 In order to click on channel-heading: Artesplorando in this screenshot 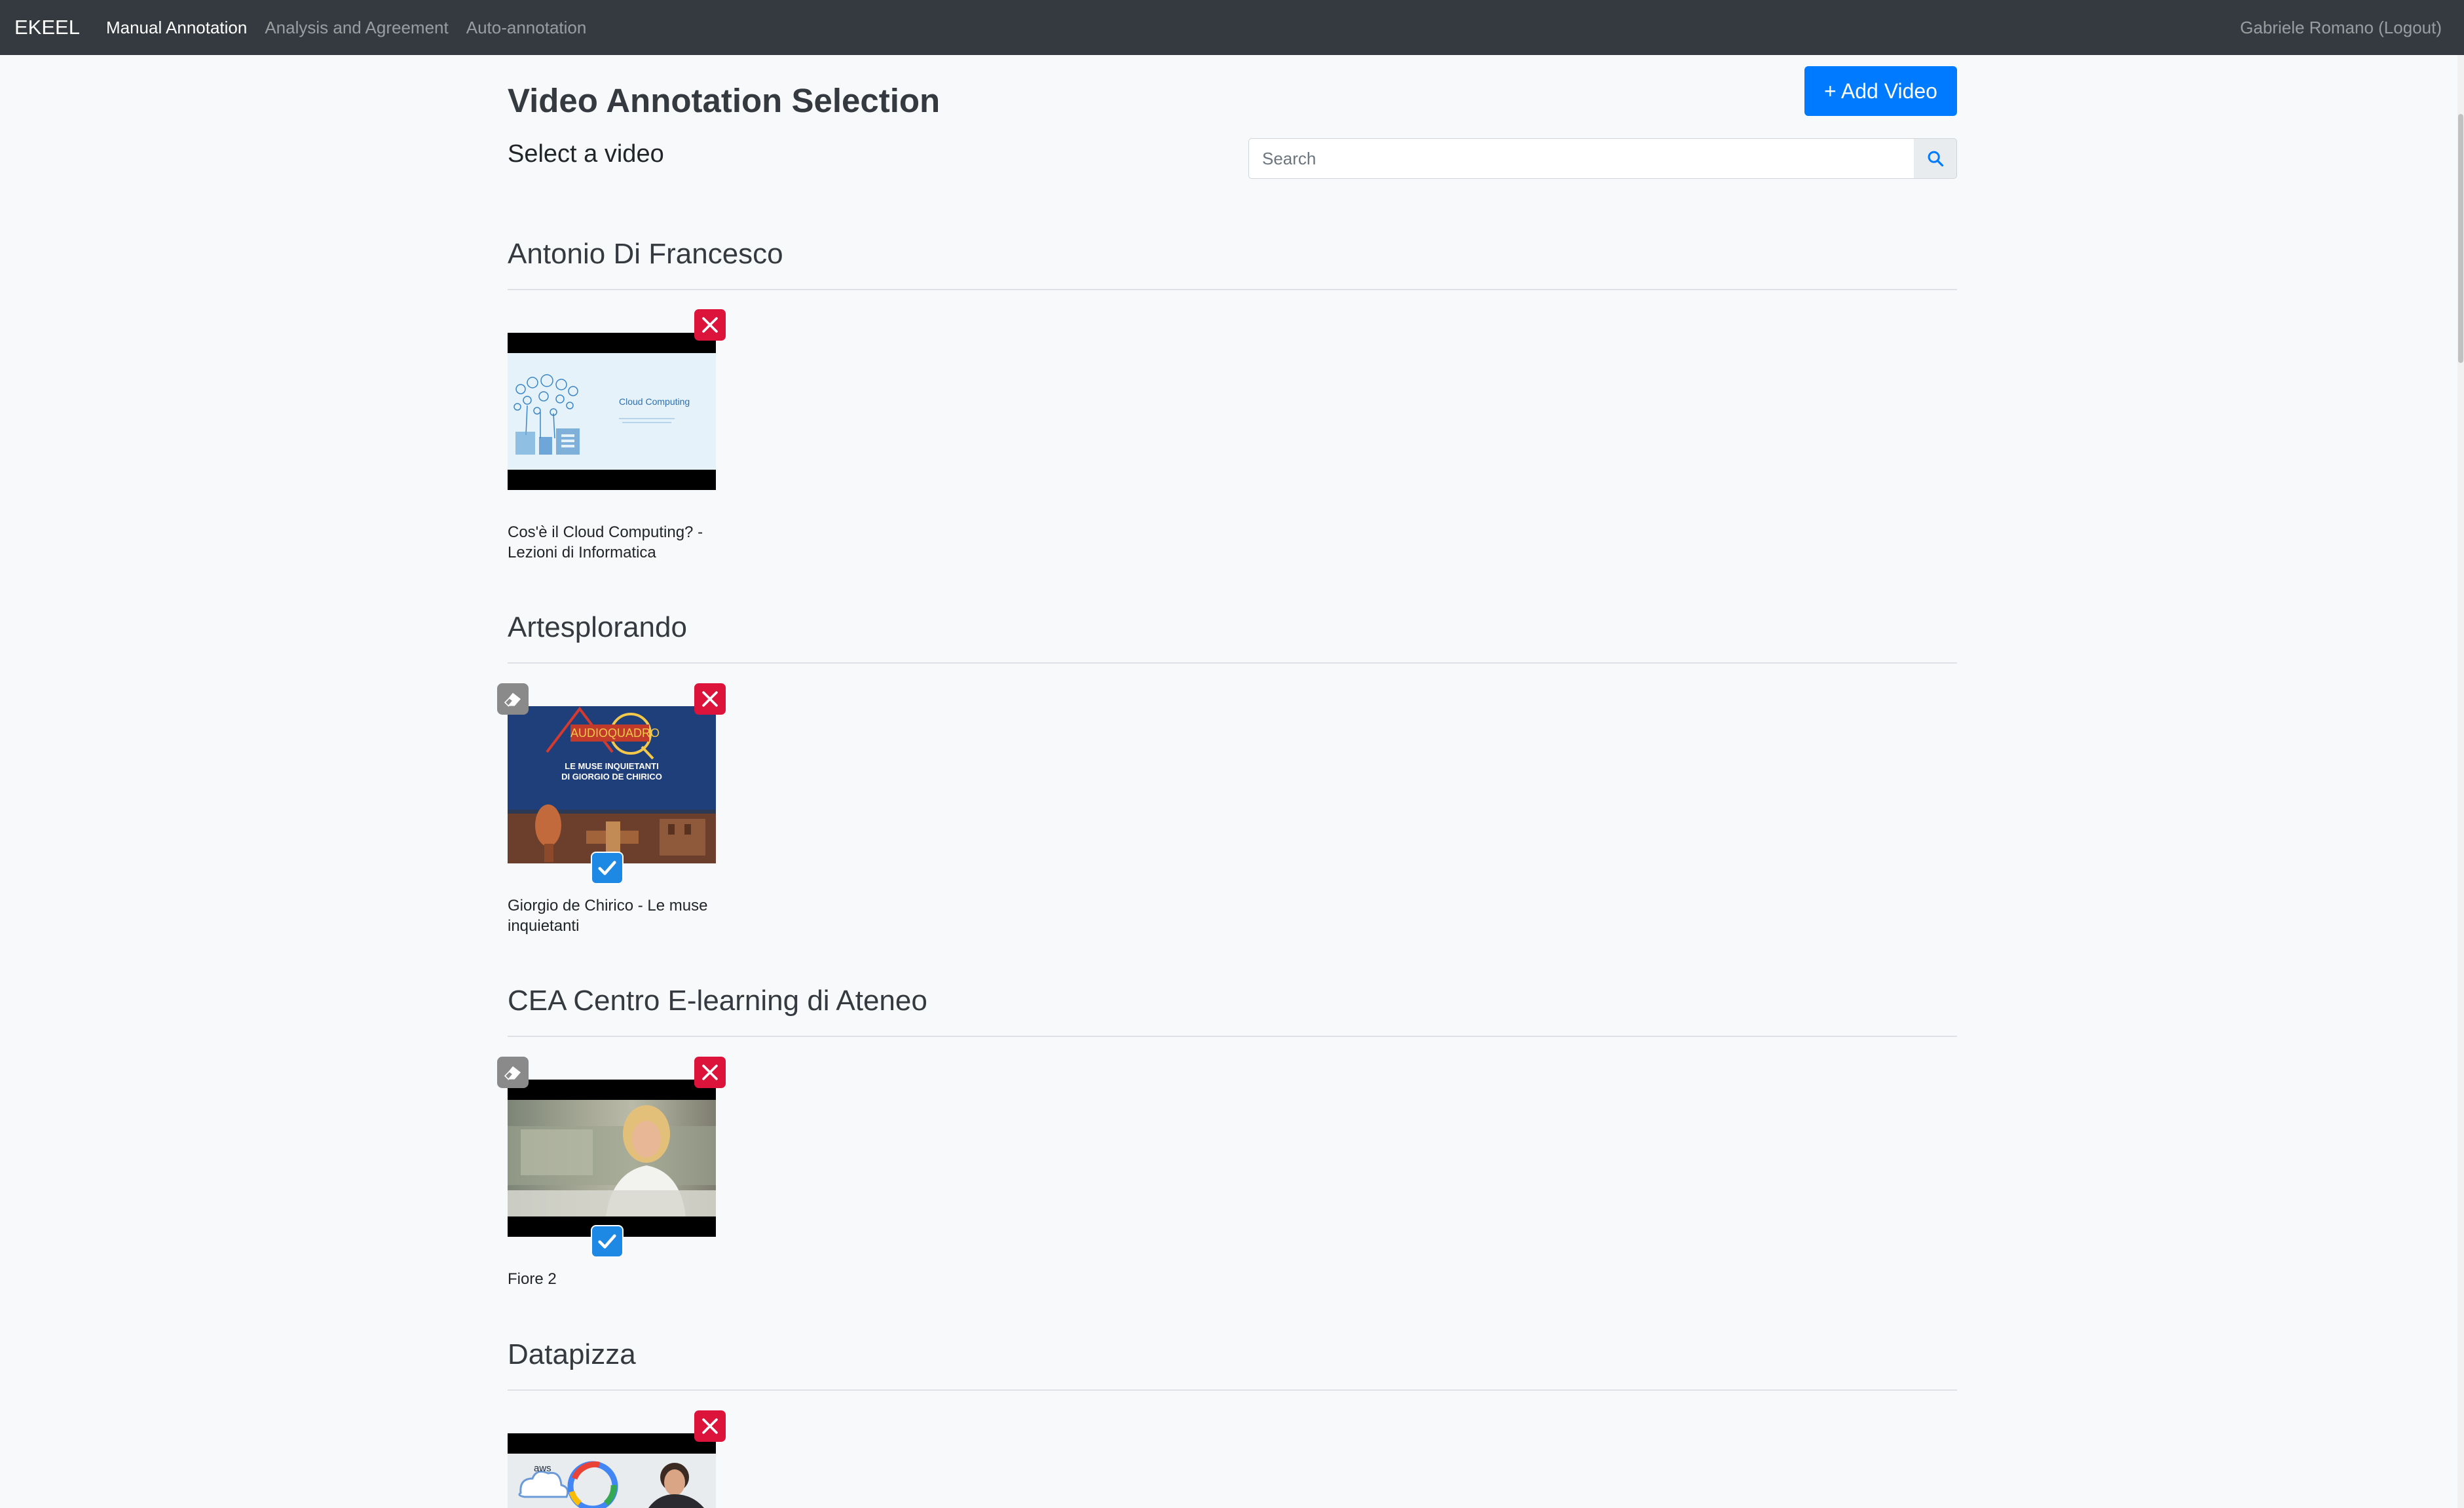, I will do `click(597, 627)`.